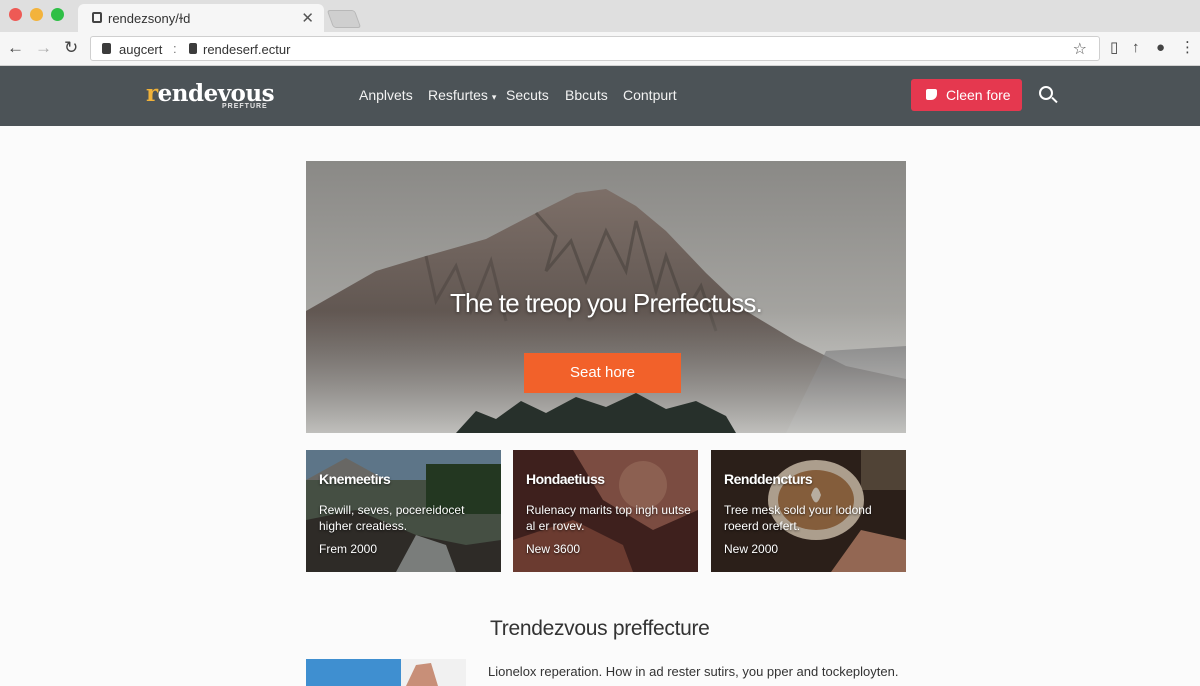 The height and width of the screenshot is (686, 1200). Describe the element at coordinates (1114, 48) in the screenshot. I see `clipboard-icon: ▯` at that location.